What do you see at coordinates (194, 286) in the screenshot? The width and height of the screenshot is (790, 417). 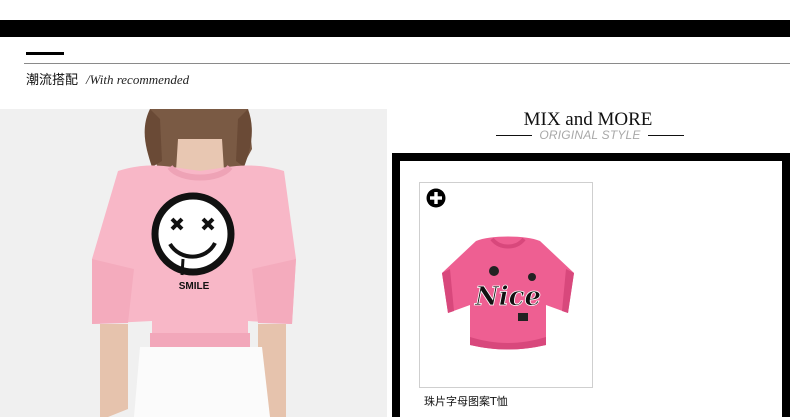 I see `shirt-print-text: SMILE` at bounding box center [194, 286].